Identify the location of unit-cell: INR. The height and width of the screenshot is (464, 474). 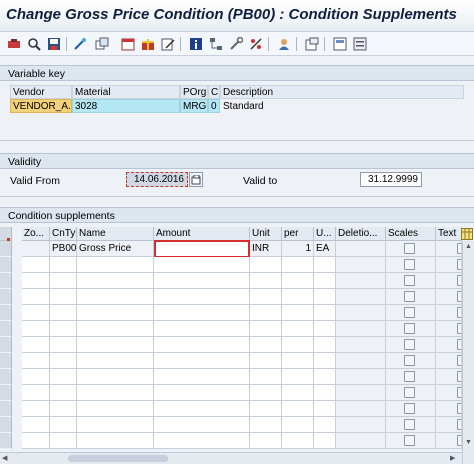
(266, 249).